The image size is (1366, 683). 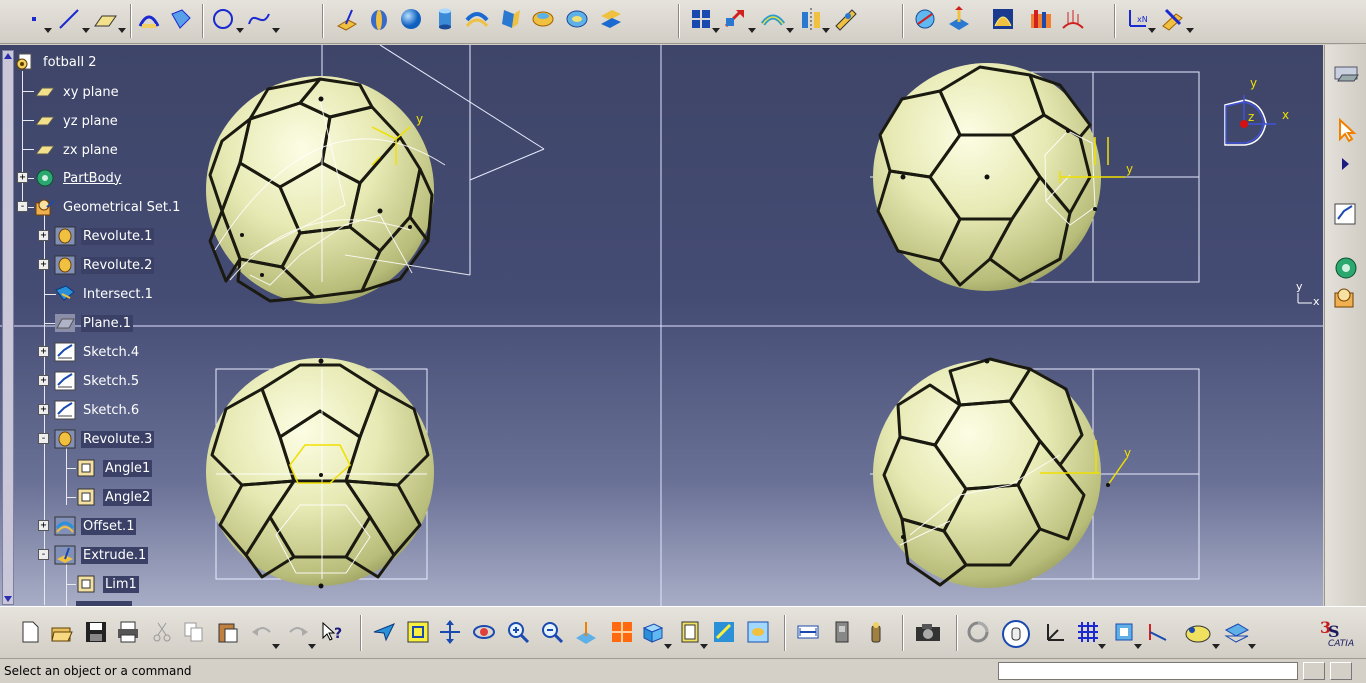 What do you see at coordinates (298, 632) in the screenshot?
I see `redo-icon` at bounding box center [298, 632].